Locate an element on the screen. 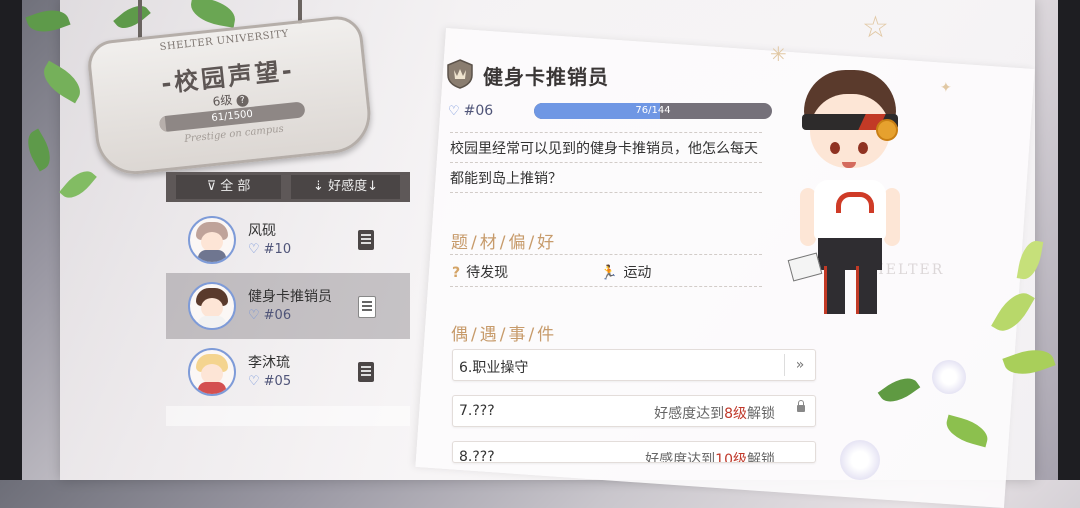 This screenshot has width=1080, height=508. filter-all-label: 全 部 is located at coordinates (235, 186).